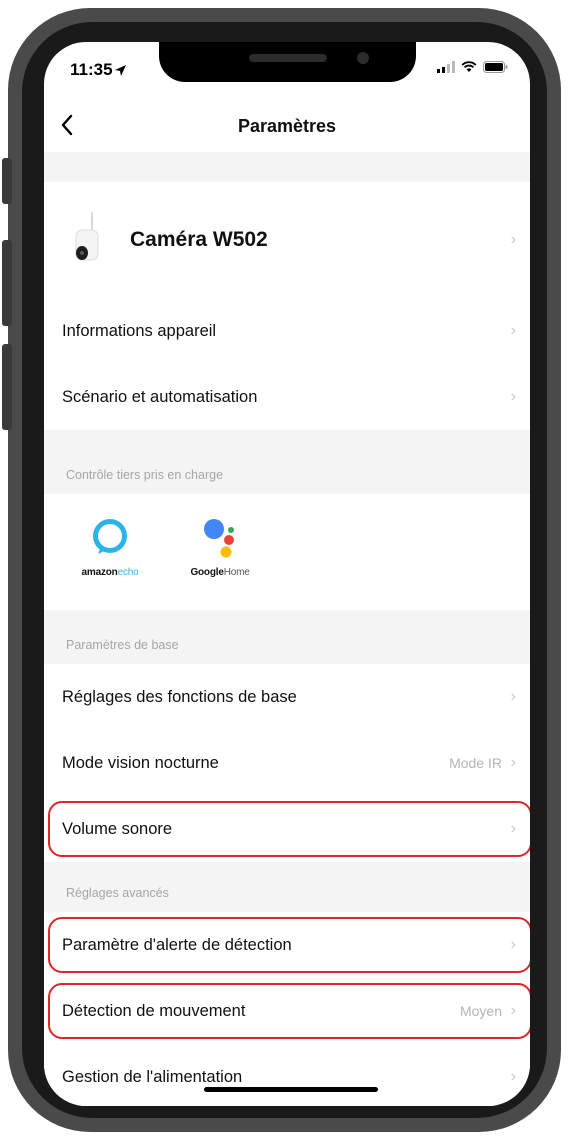 The width and height of the screenshot is (569, 1140). What do you see at coordinates (291, 1089) in the screenshot?
I see `home-indicator` at bounding box center [291, 1089].